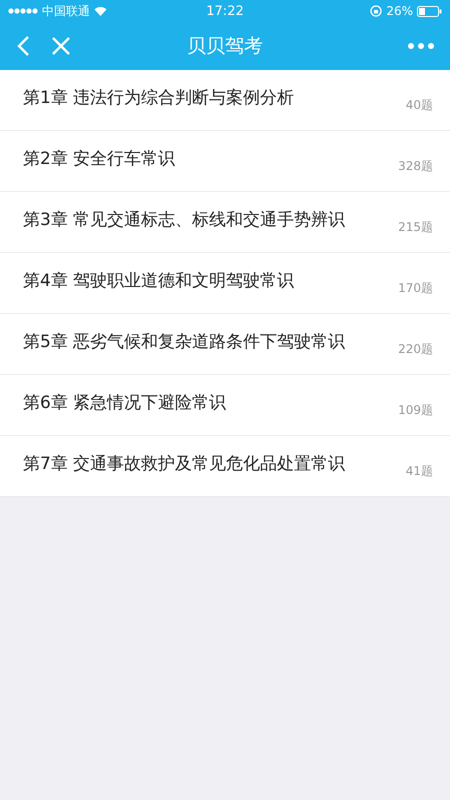 The width and height of the screenshot is (450, 800). I want to click on chapter-title: 第7章 交通事故救护及常见危化品处置常识, so click(184, 463).